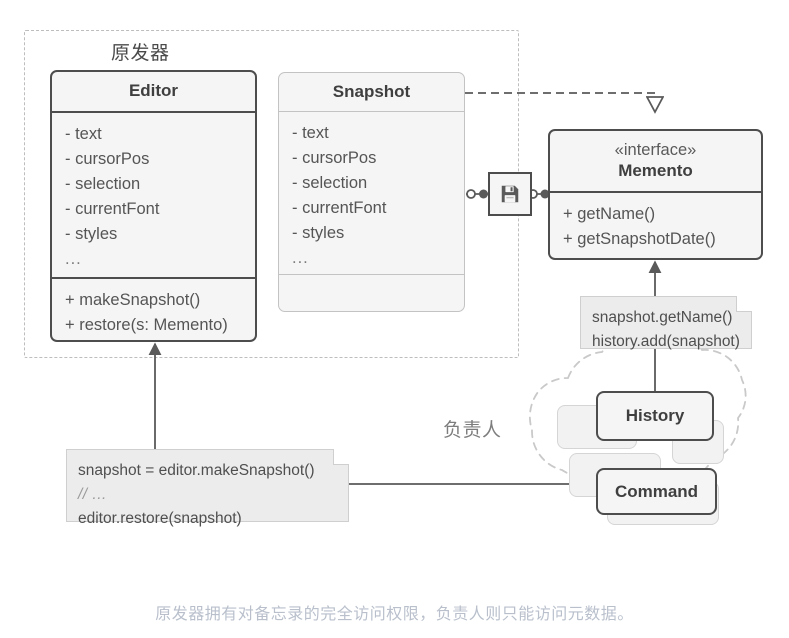 This screenshot has height=638, width=789. I want to click on note-history-code: snapshot.getName() history.add(snapshot), so click(666, 323).